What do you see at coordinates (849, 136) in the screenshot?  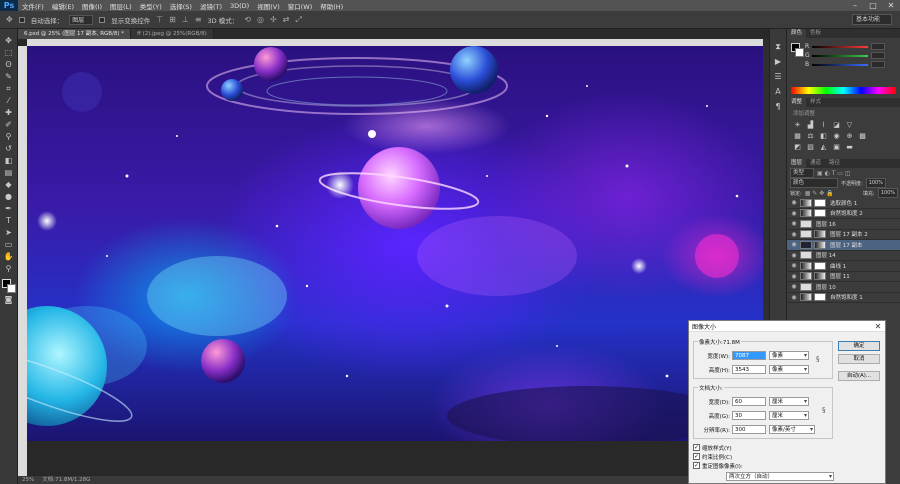 I see `channel-mixer-icon: ⊕` at bounding box center [849, 136].